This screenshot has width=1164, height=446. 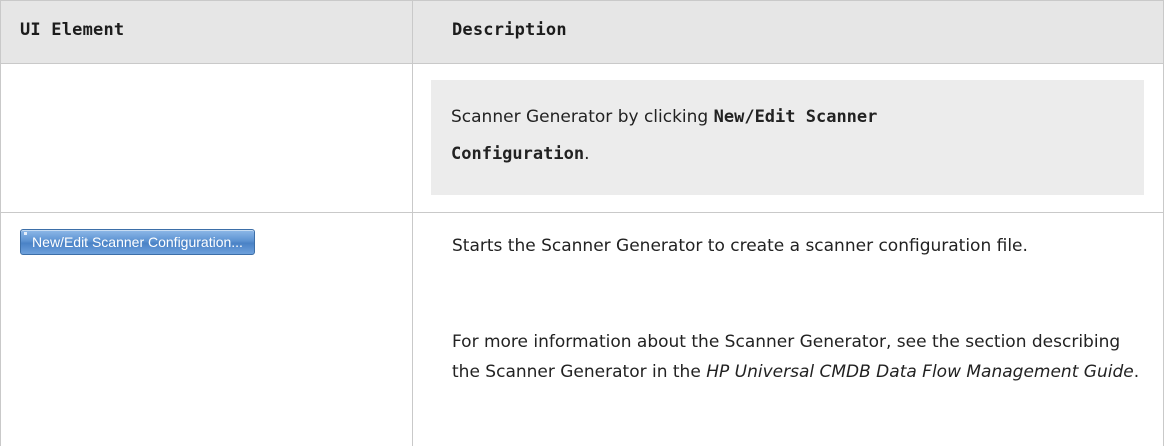 What do you see at coordinates (582, 0) in the screenshot?
I see `table-top-border` at bounding box center [582, 0].